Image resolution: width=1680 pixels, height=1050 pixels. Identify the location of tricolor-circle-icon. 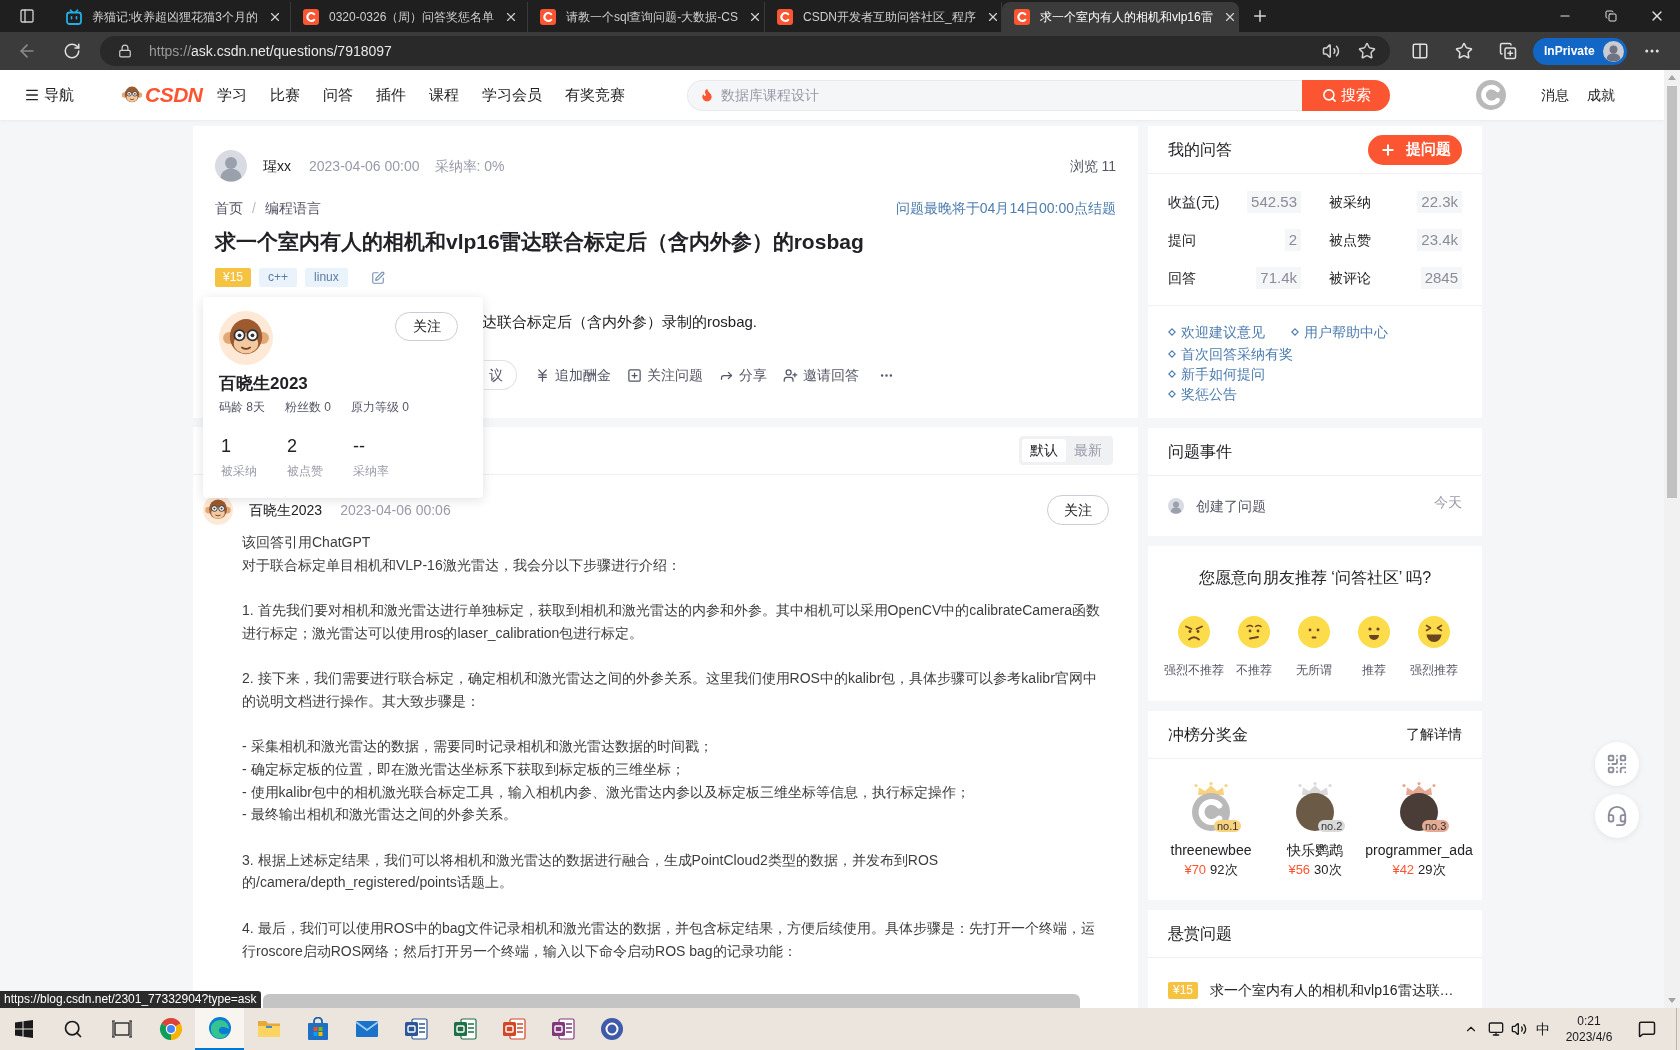
(170, 1029).